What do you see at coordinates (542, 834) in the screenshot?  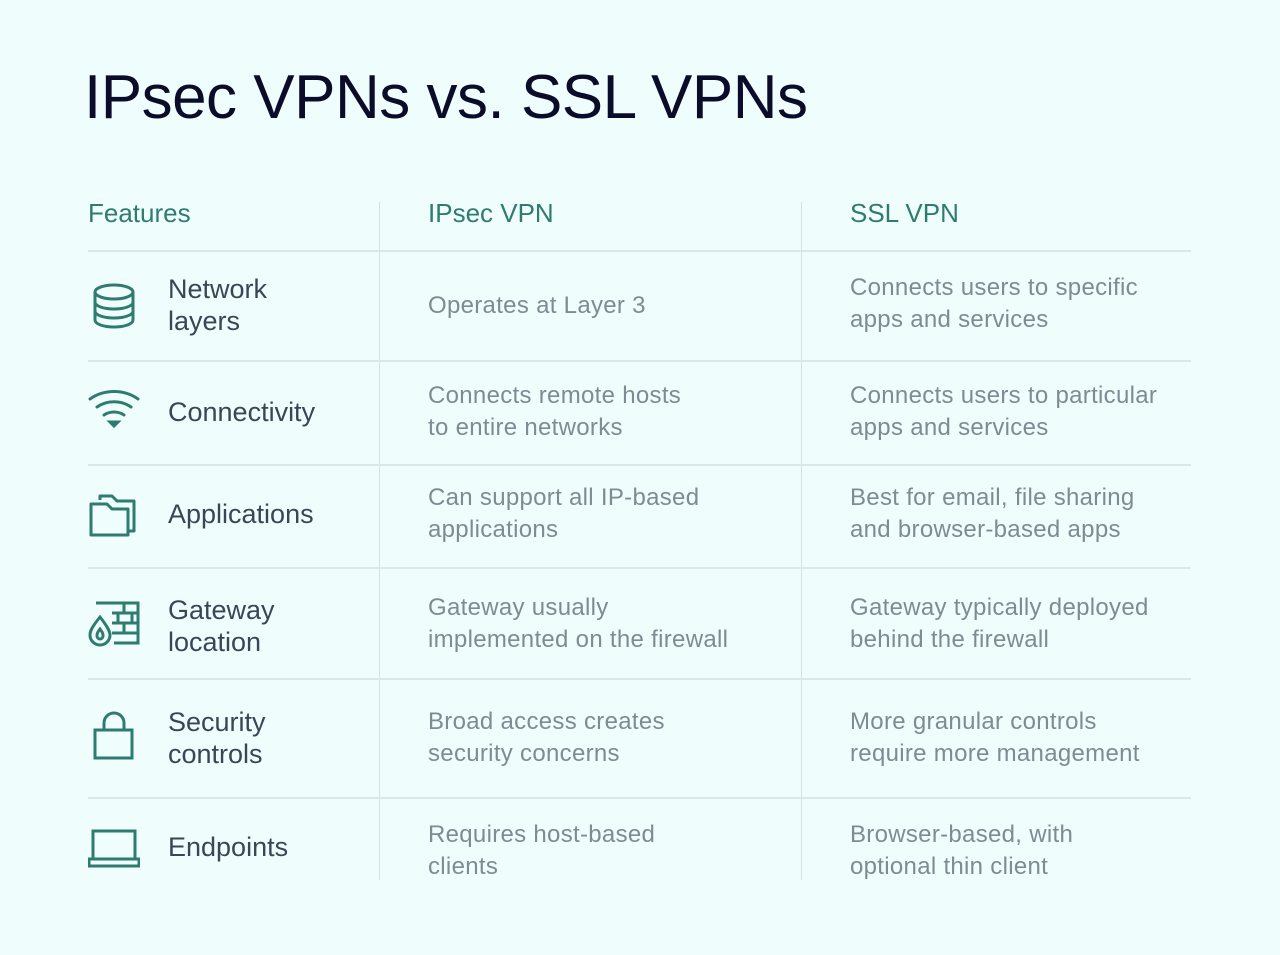 I see `cell-line: Requires host-based` at bounding box center [542, 834].